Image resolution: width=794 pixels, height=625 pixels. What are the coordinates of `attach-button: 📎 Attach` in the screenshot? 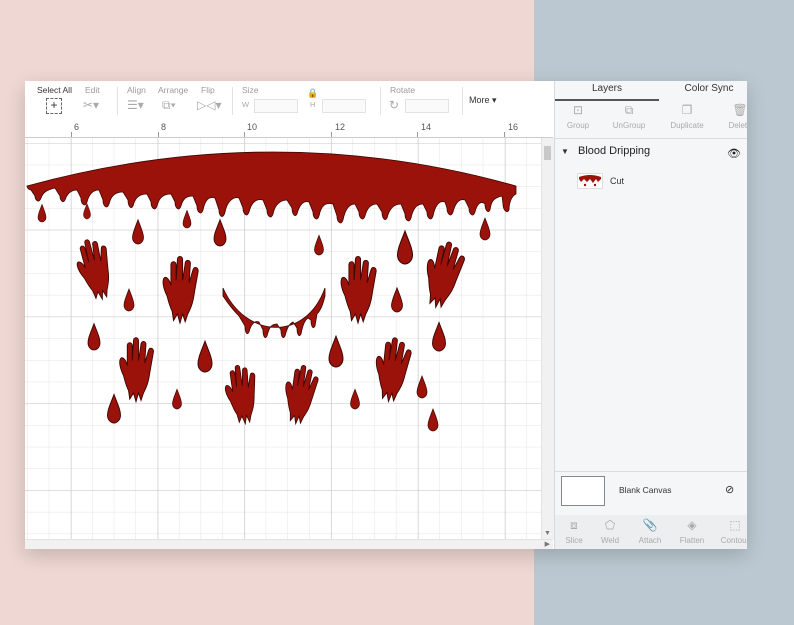 It's located at (650, 531).